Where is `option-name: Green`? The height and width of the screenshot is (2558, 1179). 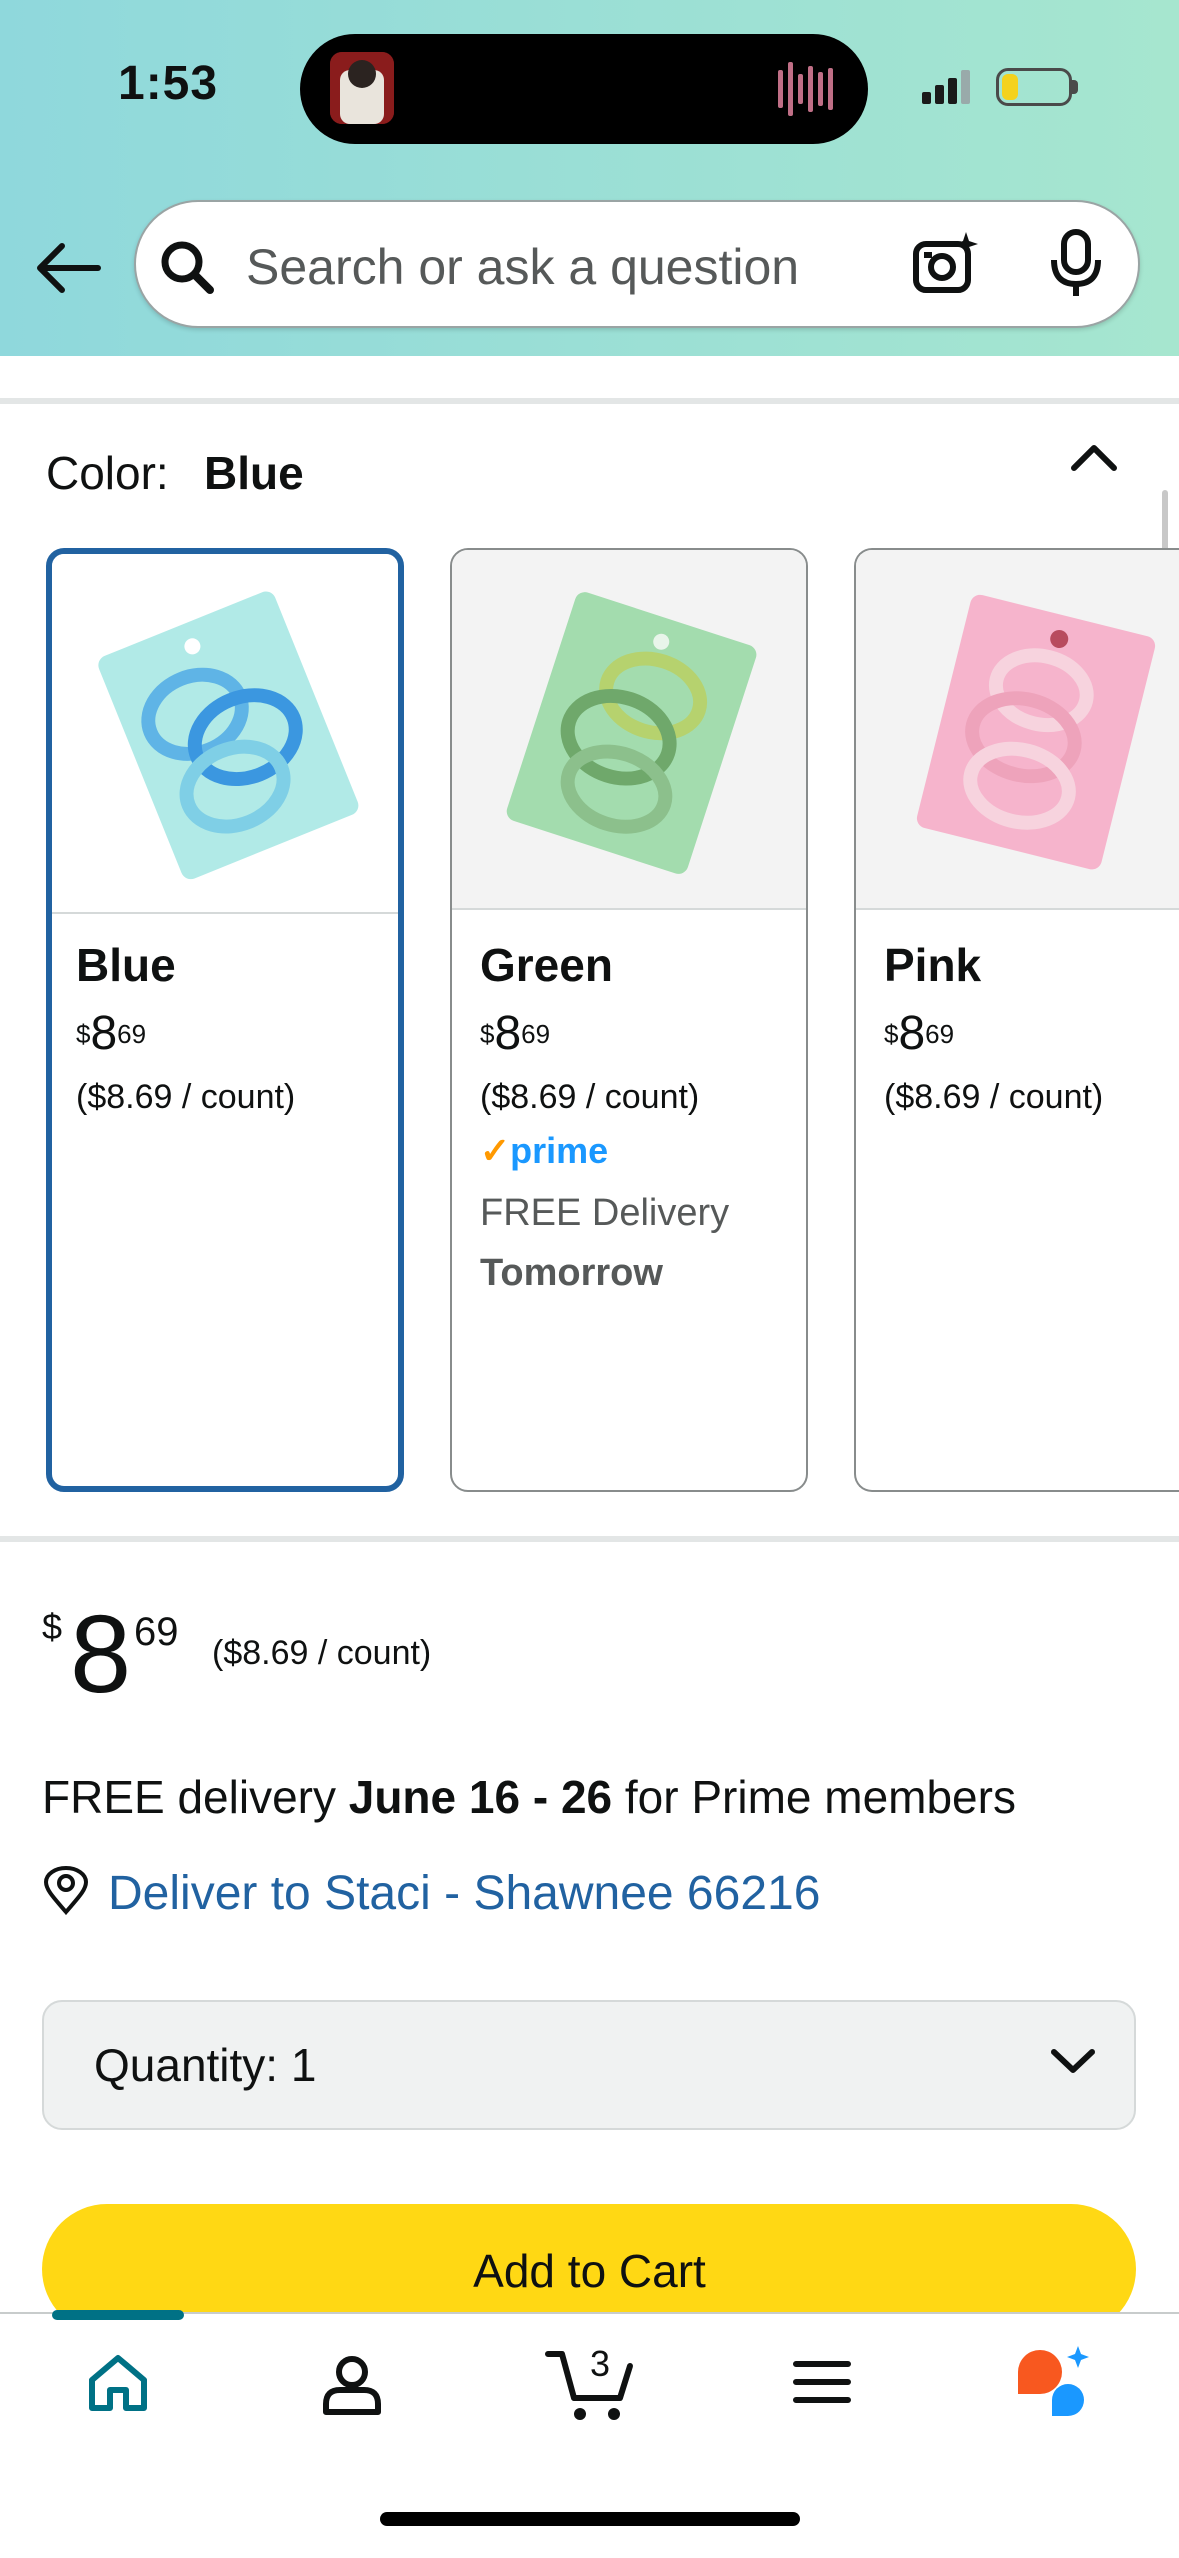 option-name: Green is located at coordinates (546, 965).